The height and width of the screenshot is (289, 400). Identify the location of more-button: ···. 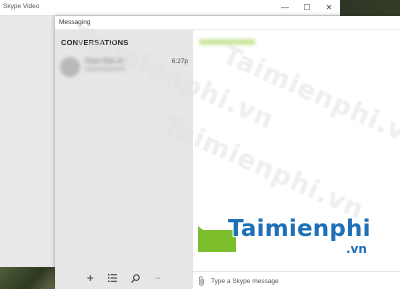
(158, 278).